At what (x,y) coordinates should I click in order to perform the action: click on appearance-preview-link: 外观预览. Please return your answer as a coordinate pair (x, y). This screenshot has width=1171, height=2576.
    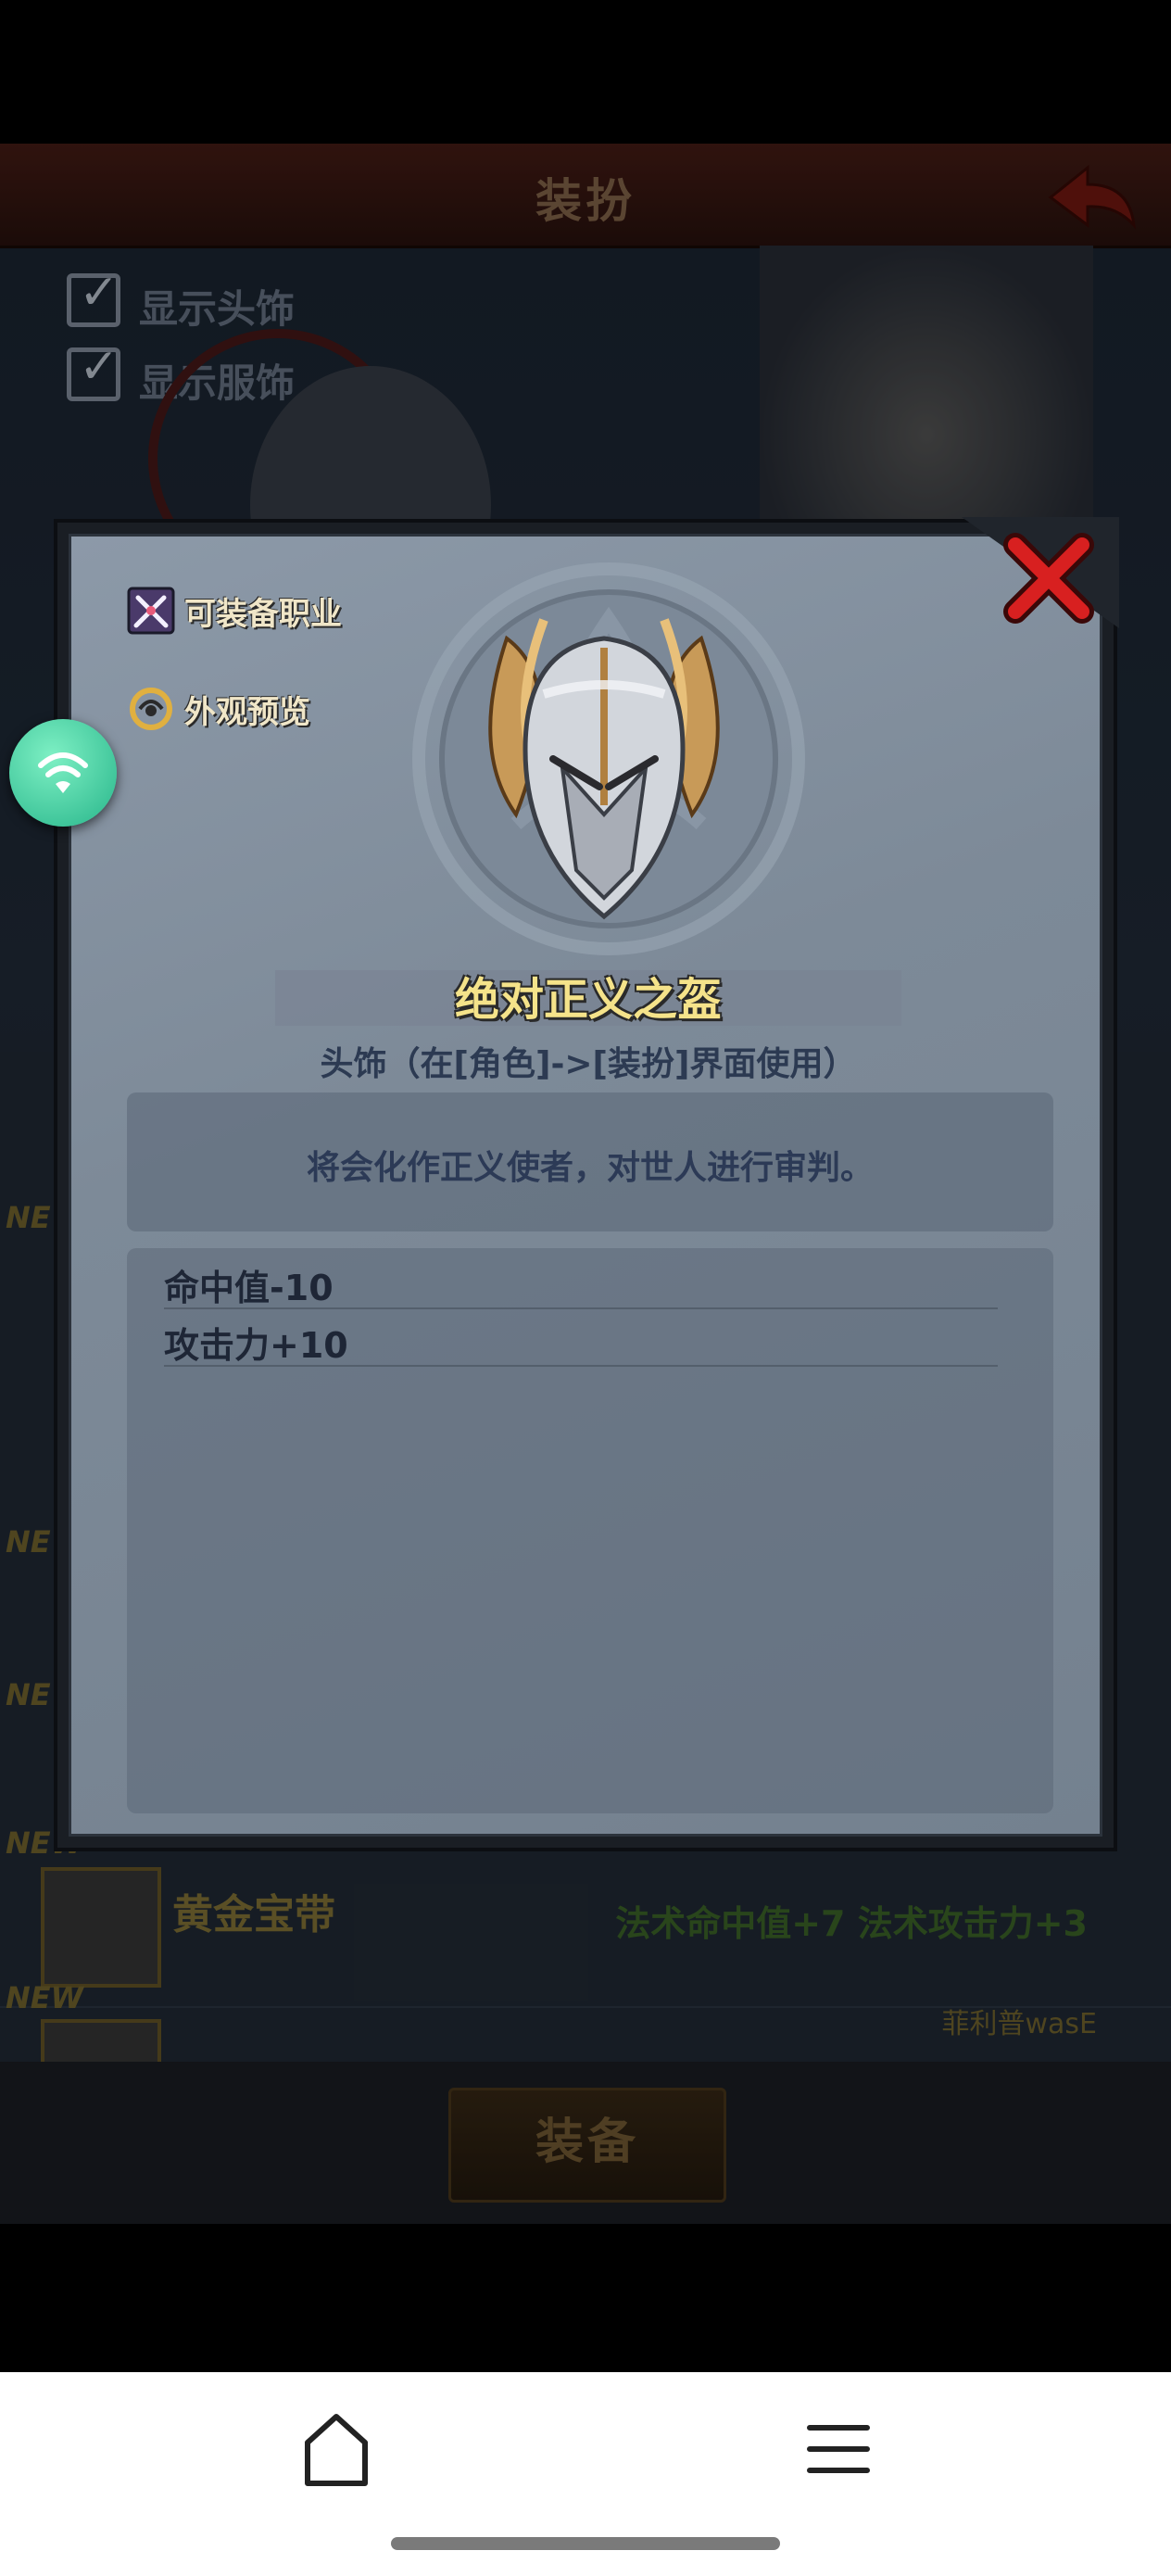
    Looking at the image, I should click on (219, 709).